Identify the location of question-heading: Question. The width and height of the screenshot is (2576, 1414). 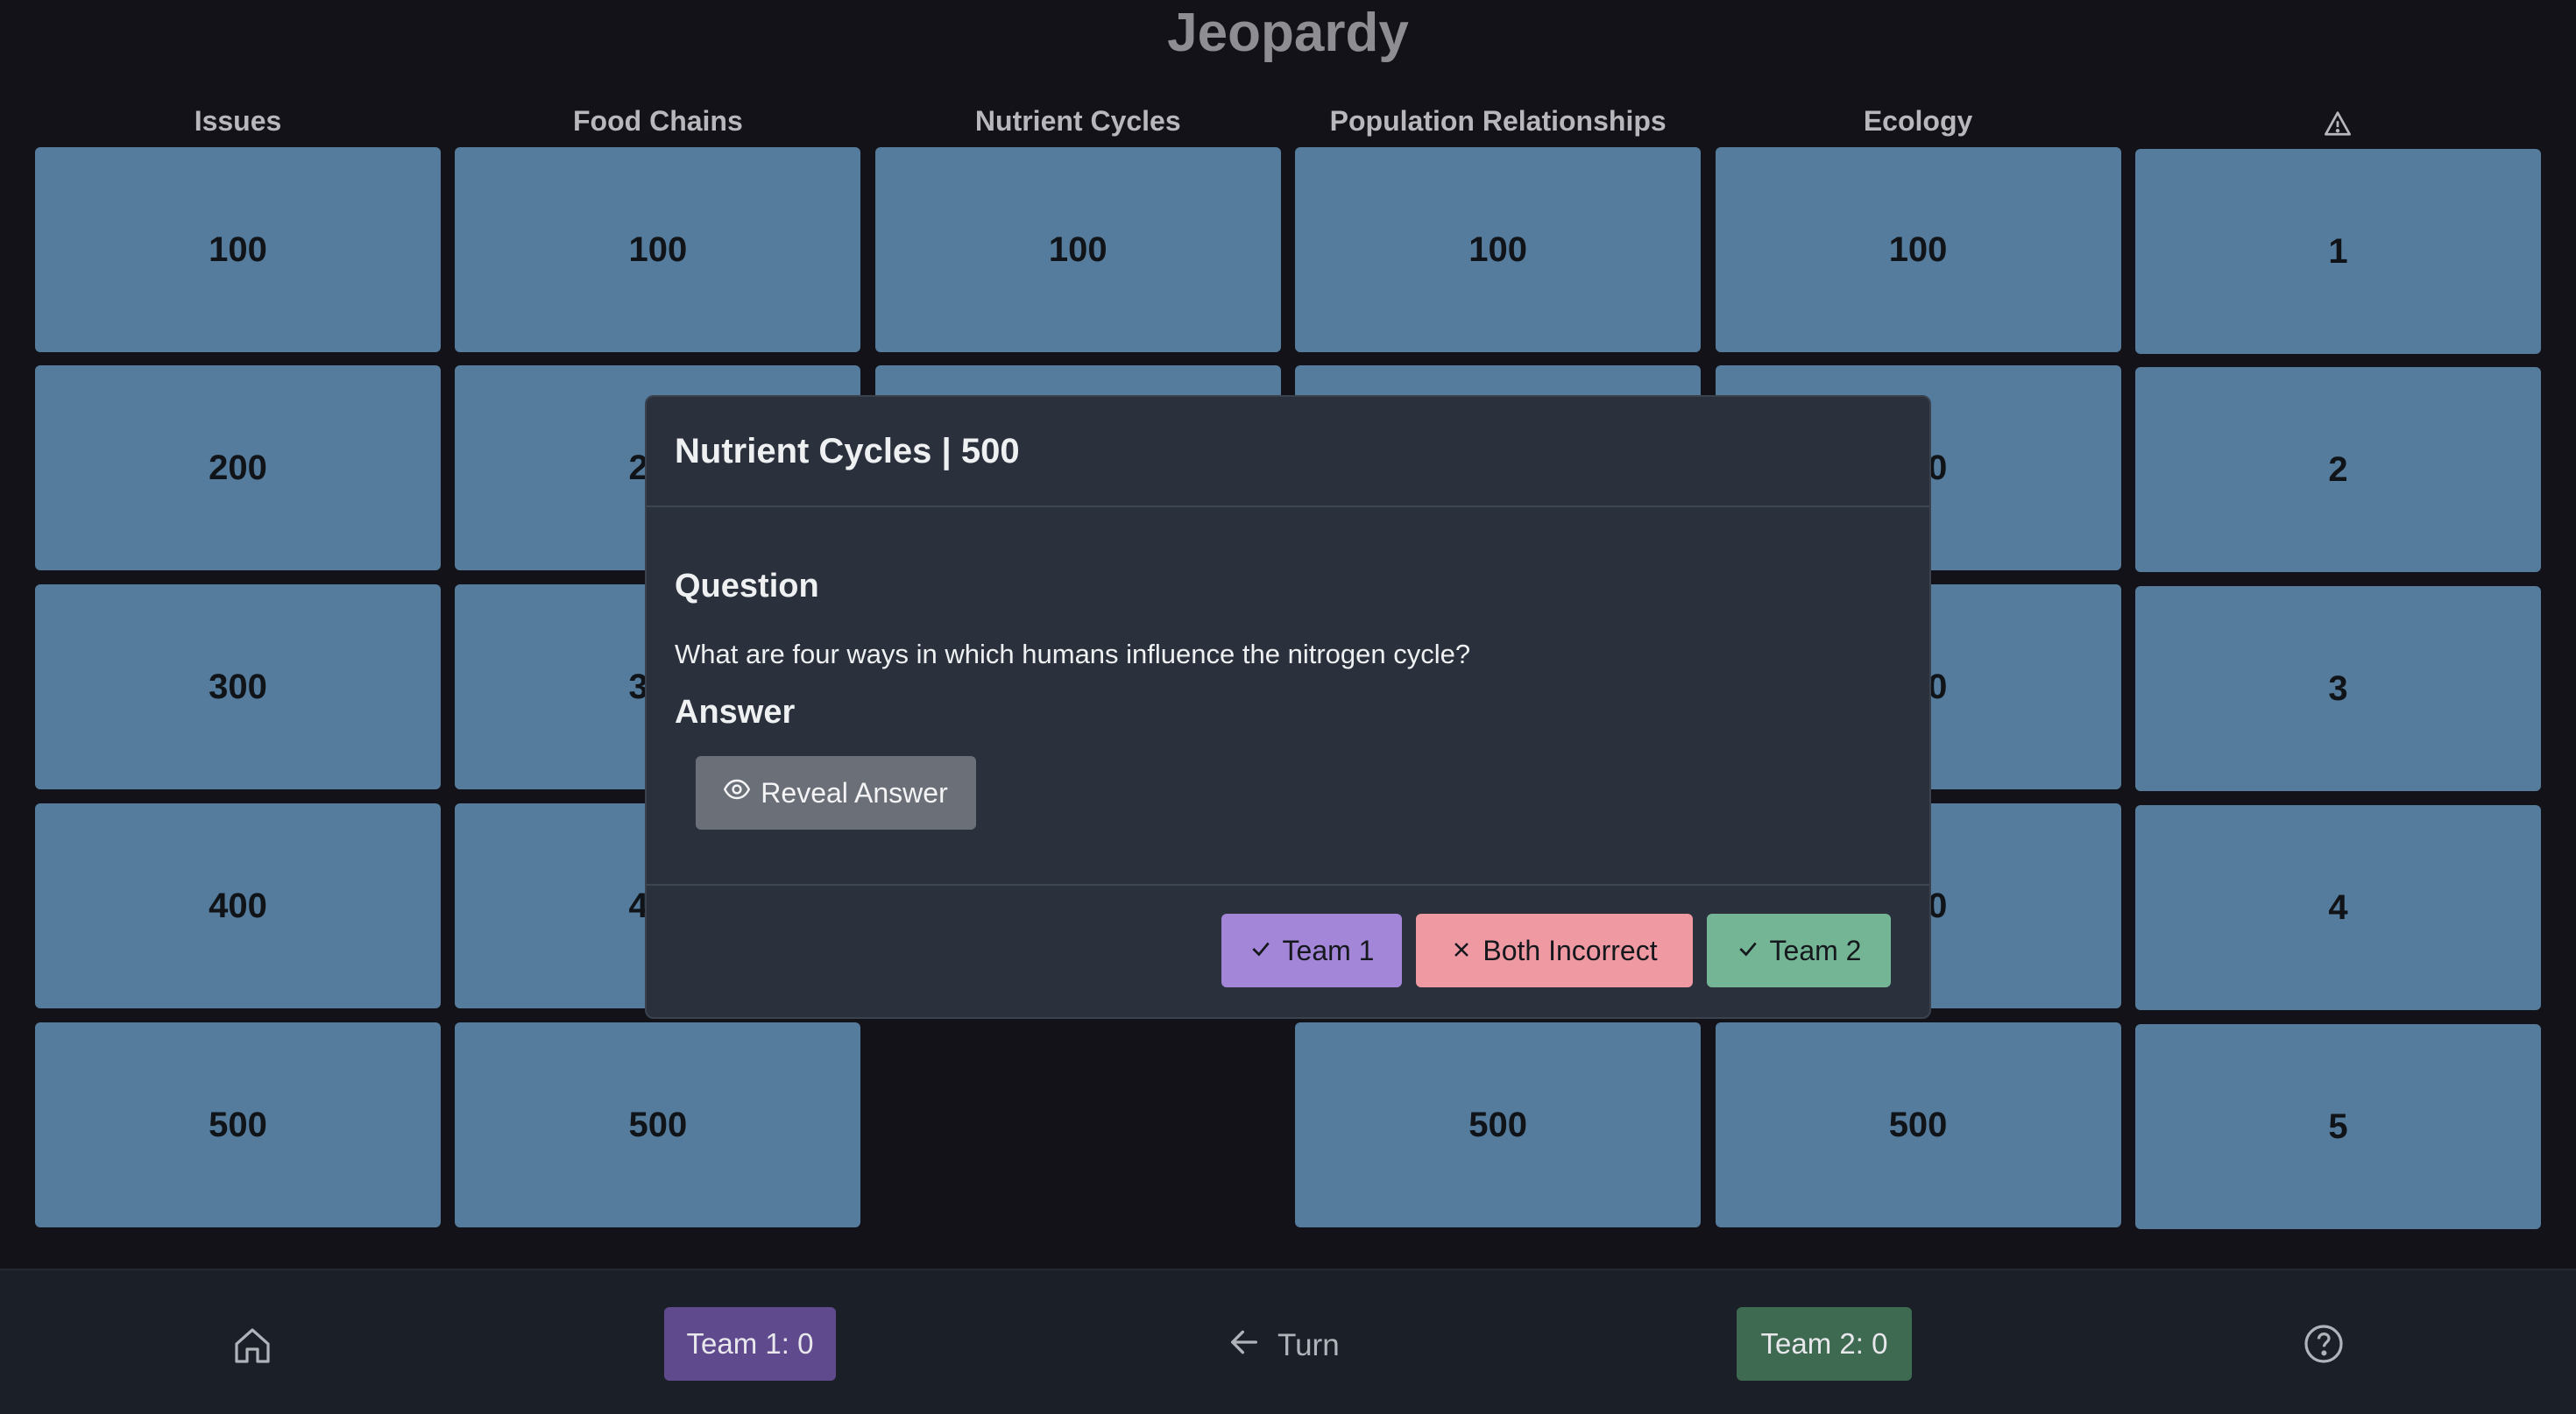
(747, 586).